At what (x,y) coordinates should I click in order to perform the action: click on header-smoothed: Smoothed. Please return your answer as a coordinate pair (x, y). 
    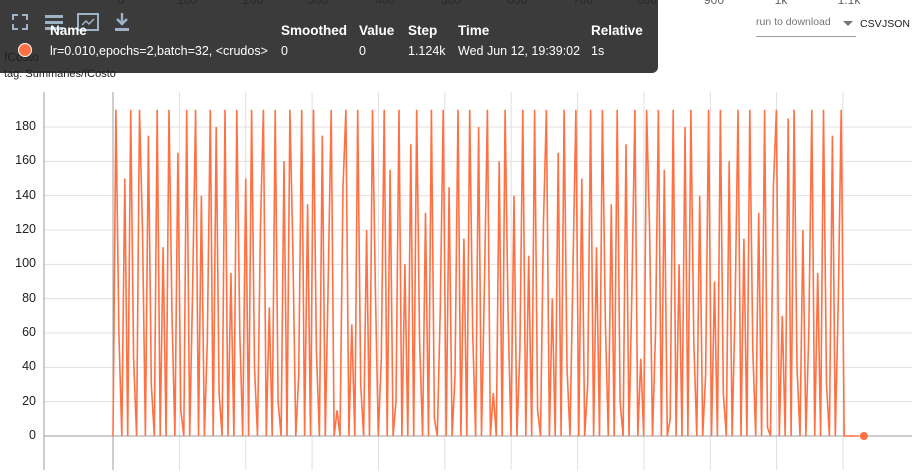
    Looking at the image, I should click on (314, 30).